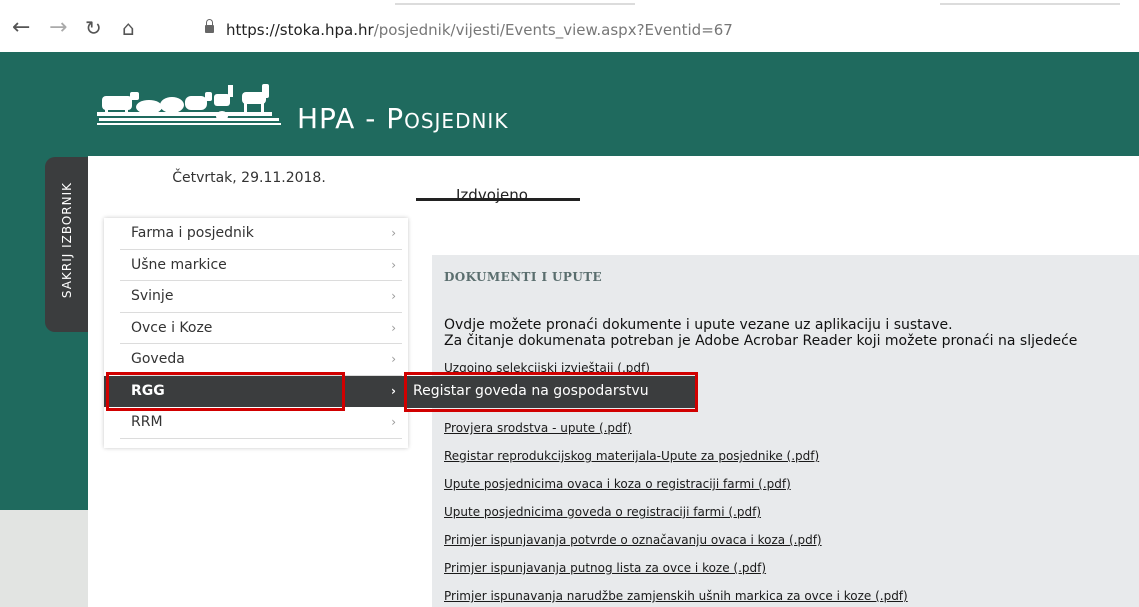 The image size is (1139, 607). I want to click on home-icon: ⌂, so click(128, 28).